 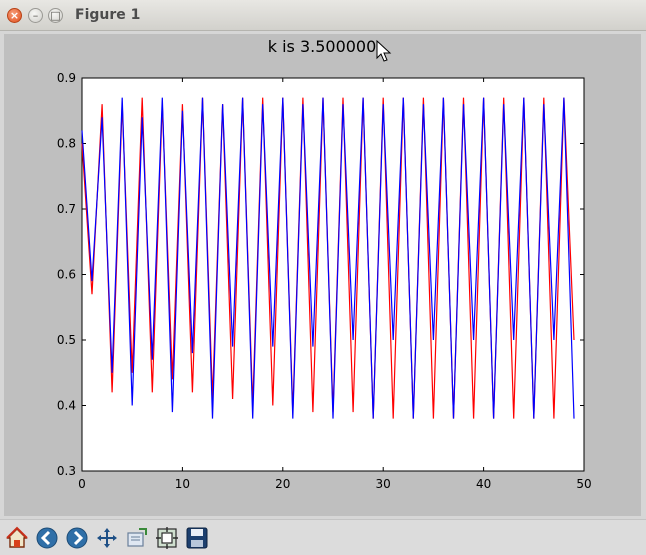 What do you see at coordinates (55, 15) in the screenshot?
I see `maximize-window-button: □` at bounding box center [55, 15].